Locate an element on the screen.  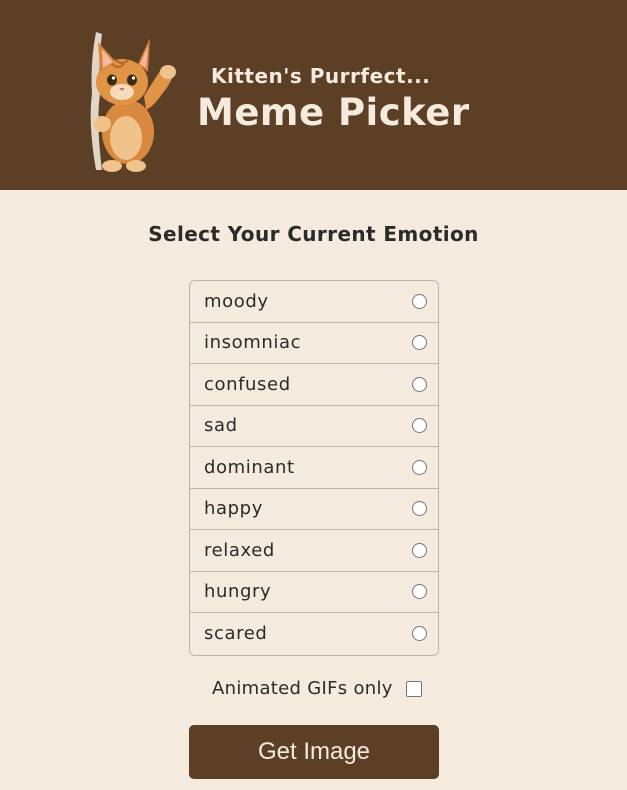
get-image-button: Get Image is located at coordinates (314, 752).